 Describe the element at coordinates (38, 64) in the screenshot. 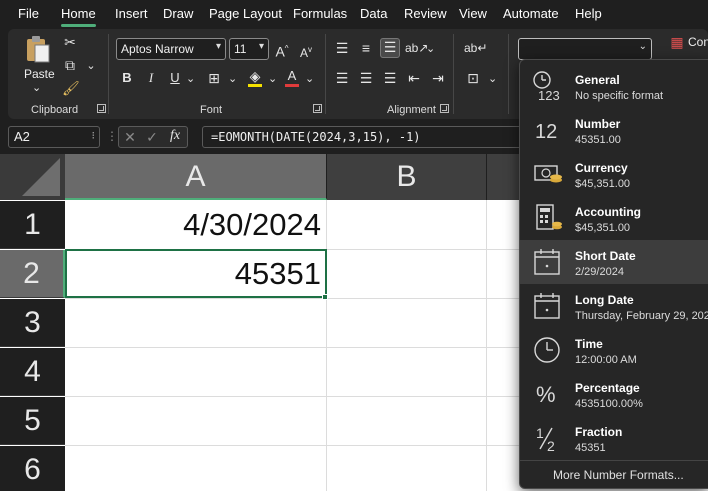

I see `paste-button: Paste ⌄` at that location.